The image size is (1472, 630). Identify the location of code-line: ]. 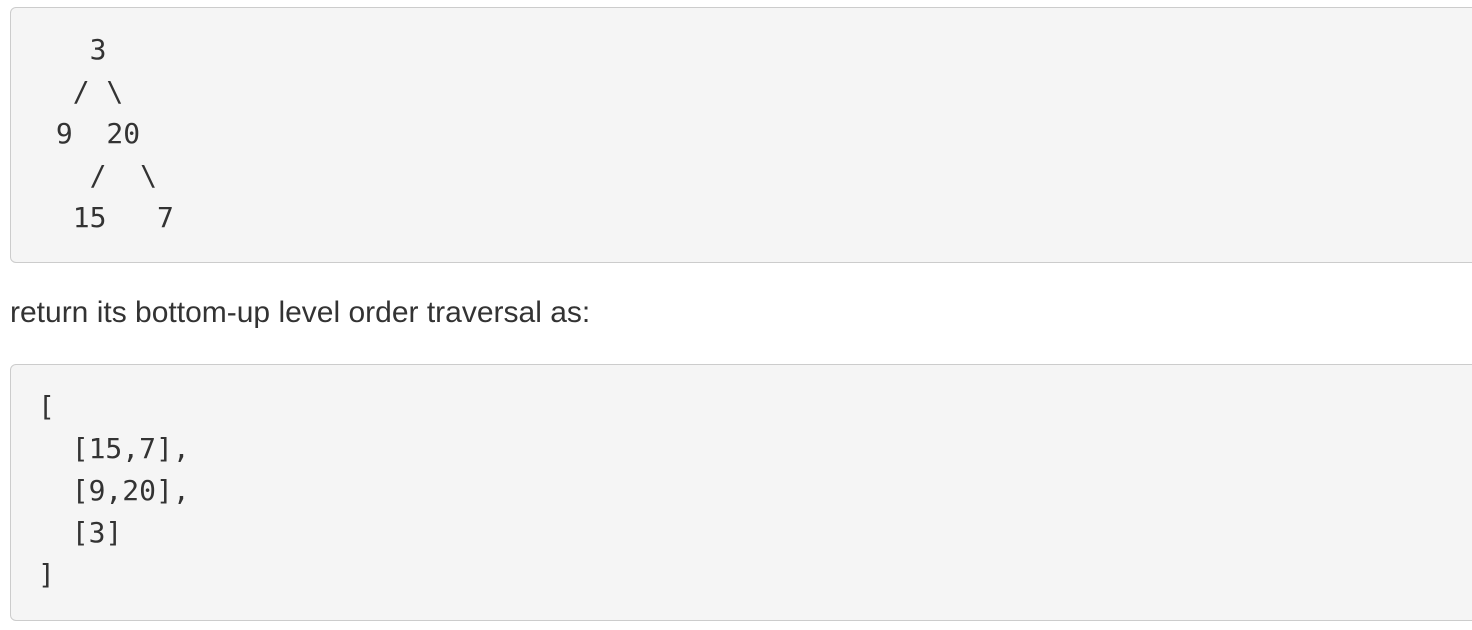
(46, 574).